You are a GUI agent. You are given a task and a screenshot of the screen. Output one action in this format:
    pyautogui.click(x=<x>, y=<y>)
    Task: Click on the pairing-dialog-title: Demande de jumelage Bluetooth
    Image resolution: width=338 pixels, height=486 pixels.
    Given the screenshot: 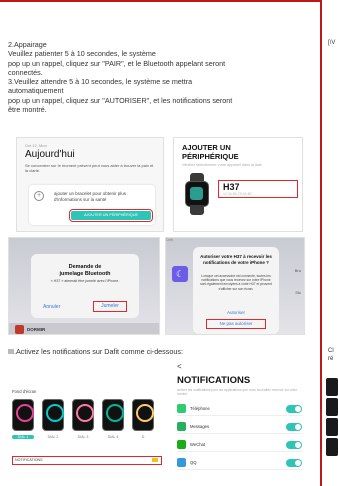 What is the action you would take?
    pyautogui.click(x=85, y=270)
    